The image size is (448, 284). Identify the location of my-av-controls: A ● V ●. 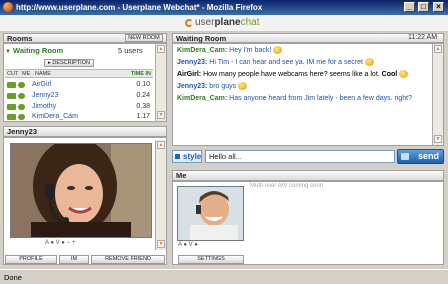
(211, 246).